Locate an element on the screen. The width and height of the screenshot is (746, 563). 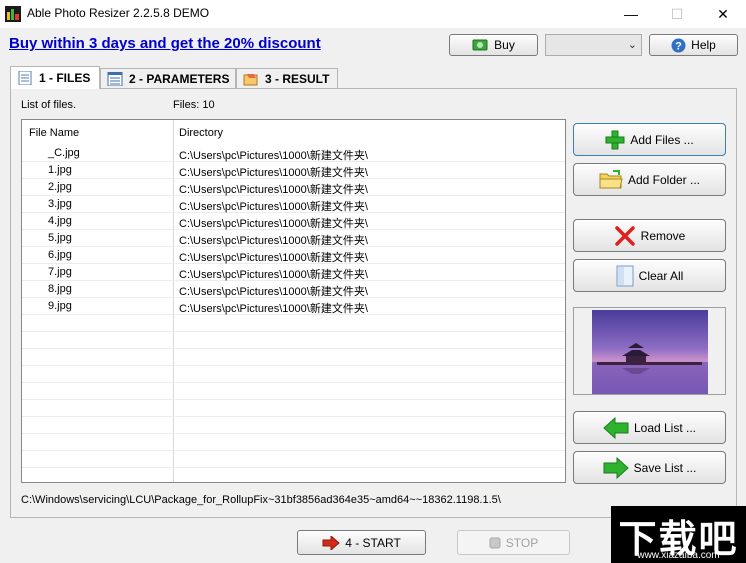
tab-files-label: 1 - FILES is located at coordinates (65, 78).